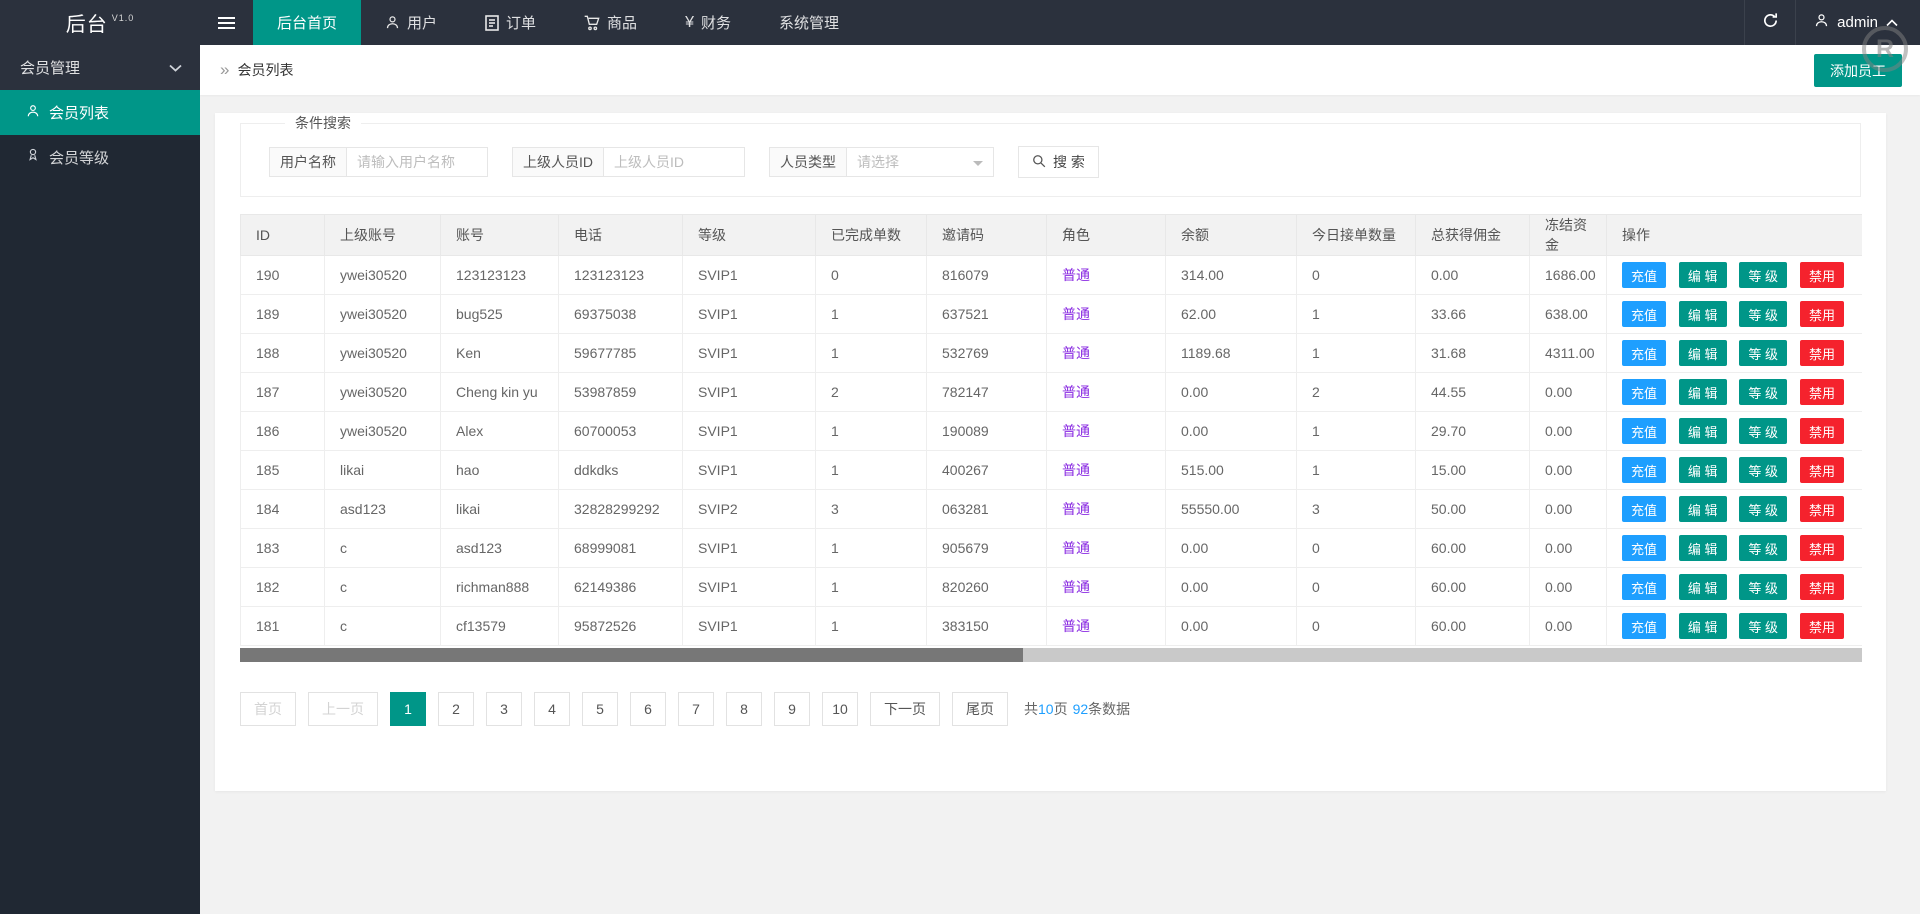 The width and height of the screenshot is (1920, 914). Describe the element at coordinates (307, 22) in the screenshot. I see `nav-dashboard: 后台首页` at that location.